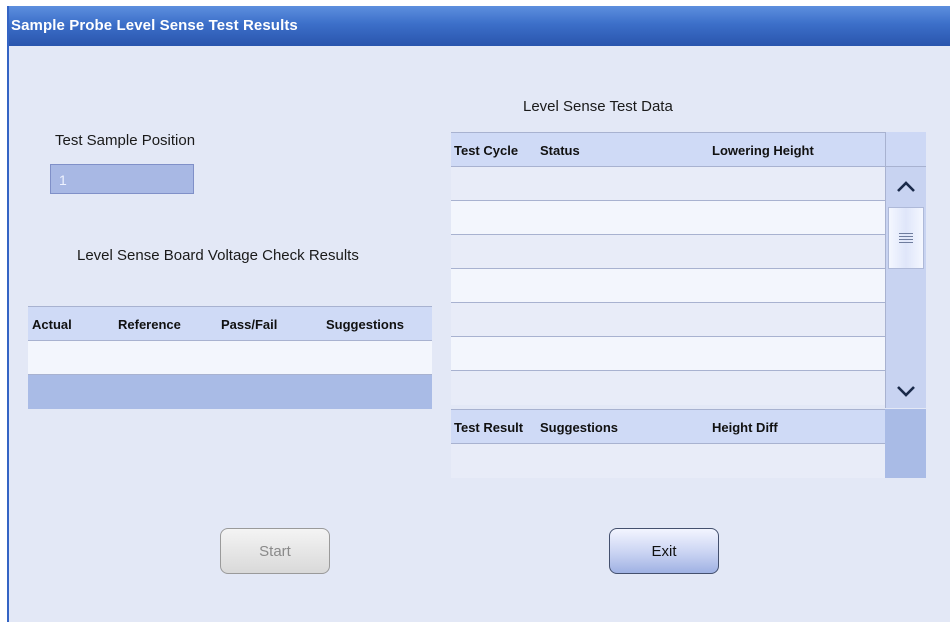 This screenshot has width=950, height=622. What do you see at coordinates (489, 427) in the screenshot?
I see `column-header-test-result: Test Result` at bounding box center [489, 427].